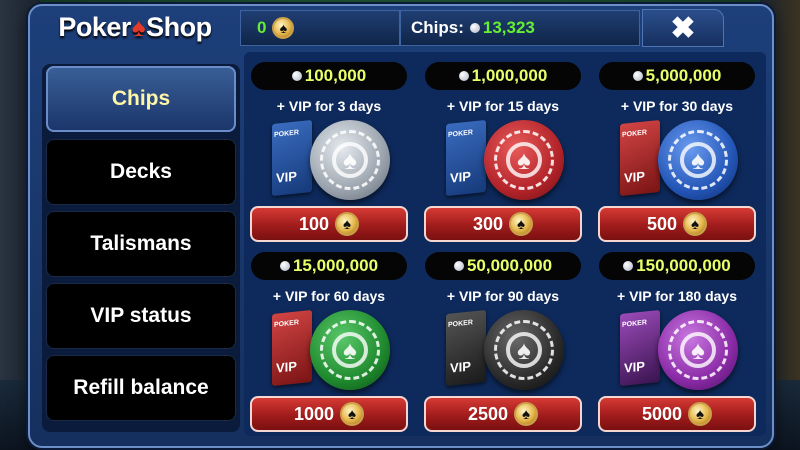 The image size is (800, 450). What do you see at coordinates (329, 106) in the screenshot?
I see `offer-vip-bonus: + VIP for 3 days` at bounding box center [329, 106].